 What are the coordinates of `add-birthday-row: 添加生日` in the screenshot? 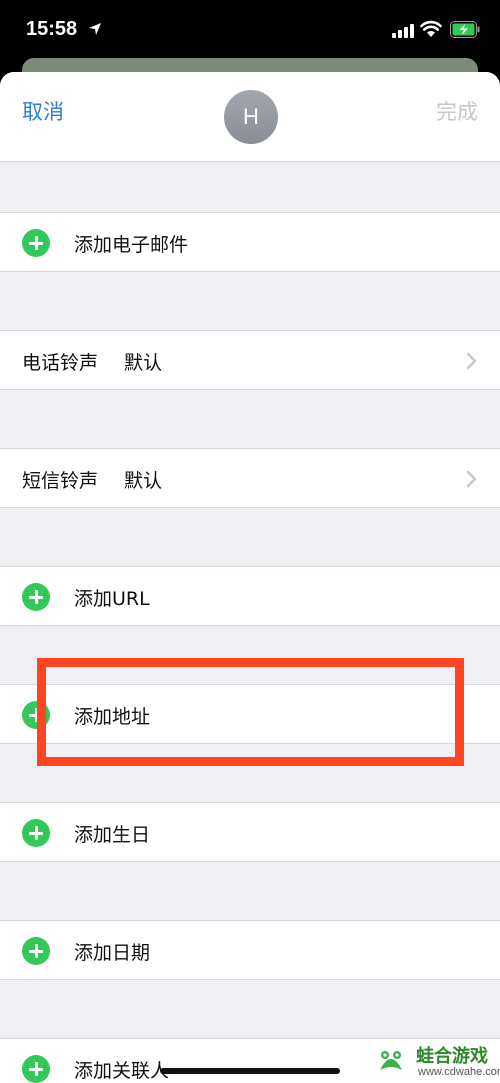 It's located at (250, 832).